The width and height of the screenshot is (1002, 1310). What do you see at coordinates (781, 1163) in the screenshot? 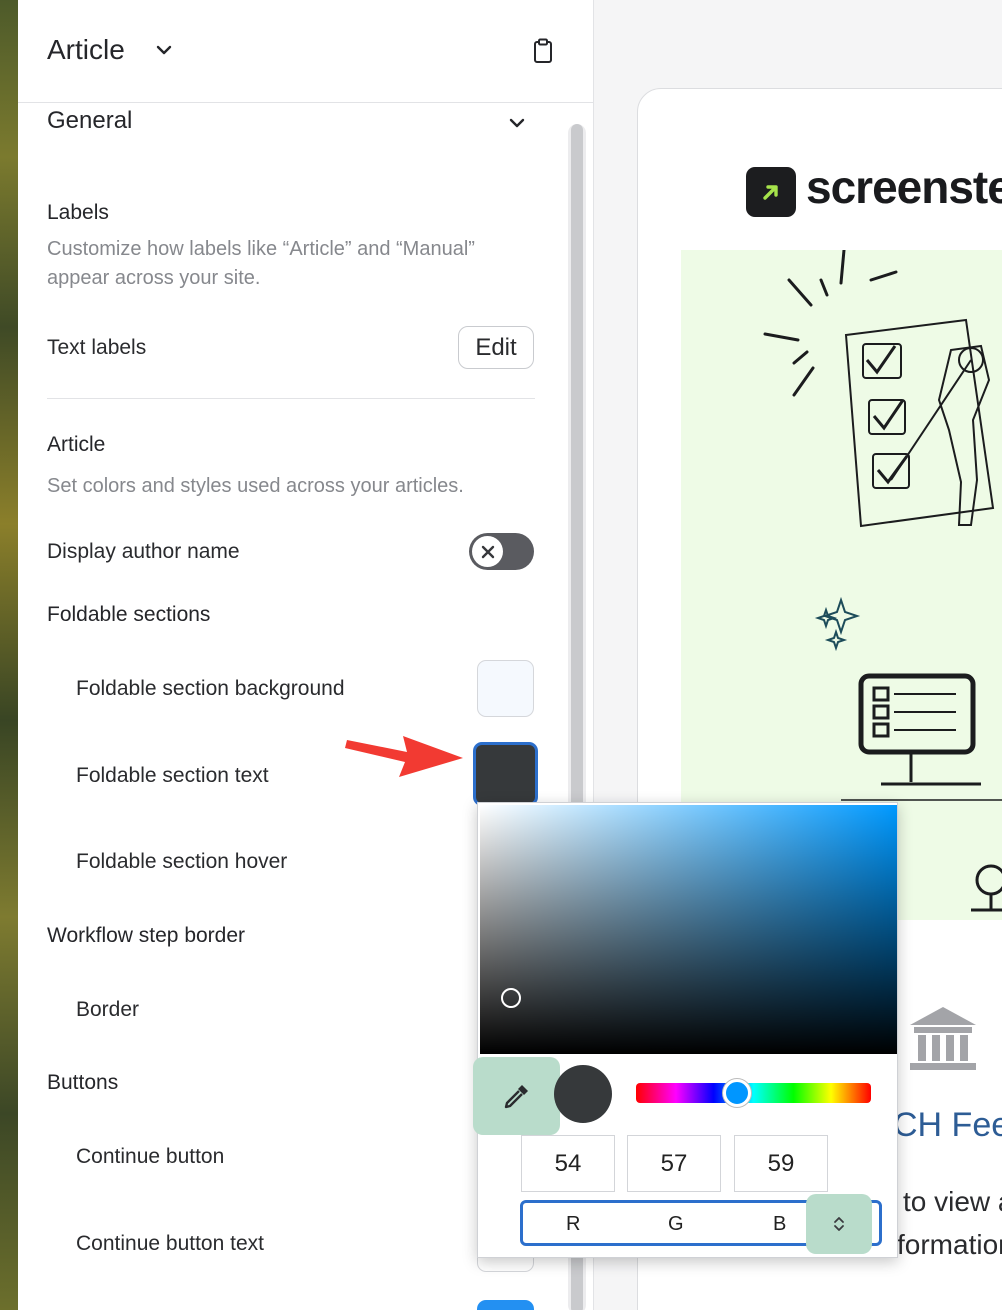
I see `blue-value-input: 59` at bounding box center [781, 1163].